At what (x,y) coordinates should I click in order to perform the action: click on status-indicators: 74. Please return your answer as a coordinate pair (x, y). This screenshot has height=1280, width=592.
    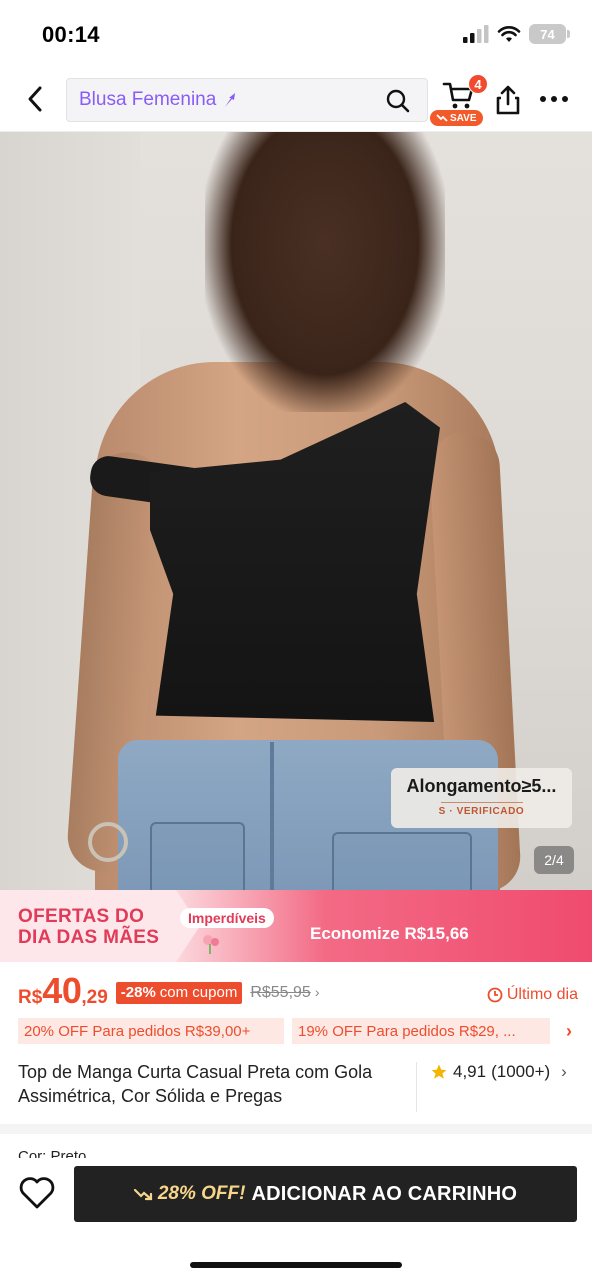
    Looking at the image, I should click on (516, 34).